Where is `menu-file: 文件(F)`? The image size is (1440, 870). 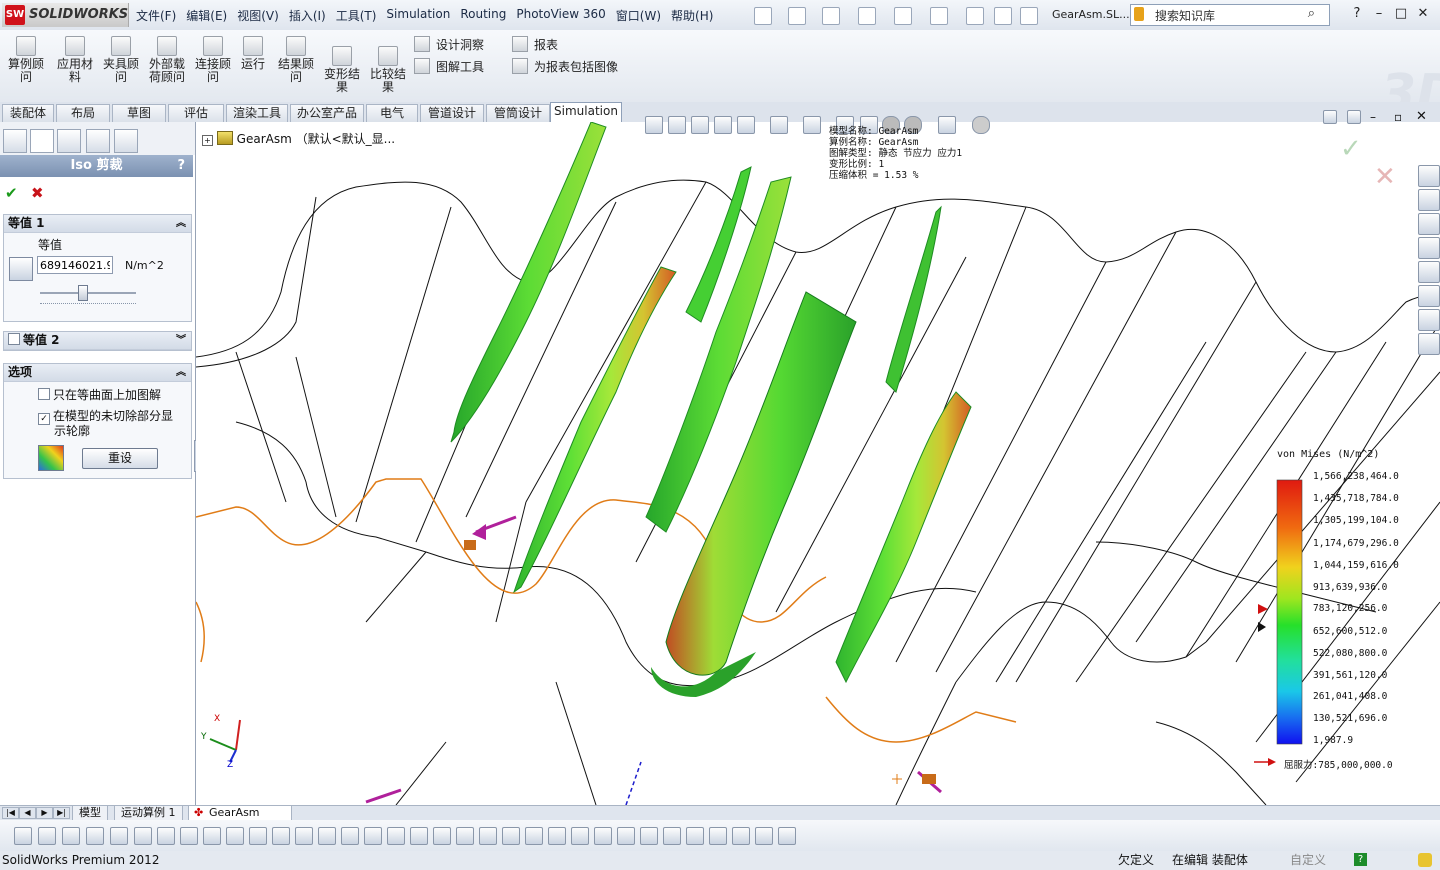
menu-file: 文件(F) is located at coordinates (156, 15).